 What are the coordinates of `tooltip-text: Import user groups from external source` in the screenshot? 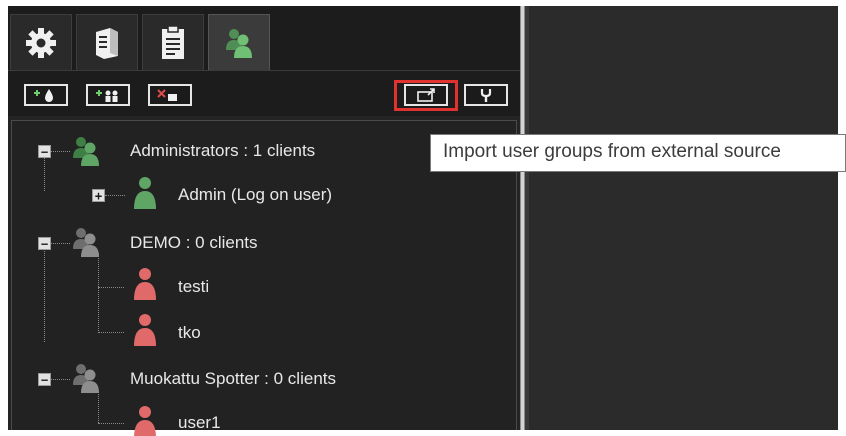 It's located at (612, 151).